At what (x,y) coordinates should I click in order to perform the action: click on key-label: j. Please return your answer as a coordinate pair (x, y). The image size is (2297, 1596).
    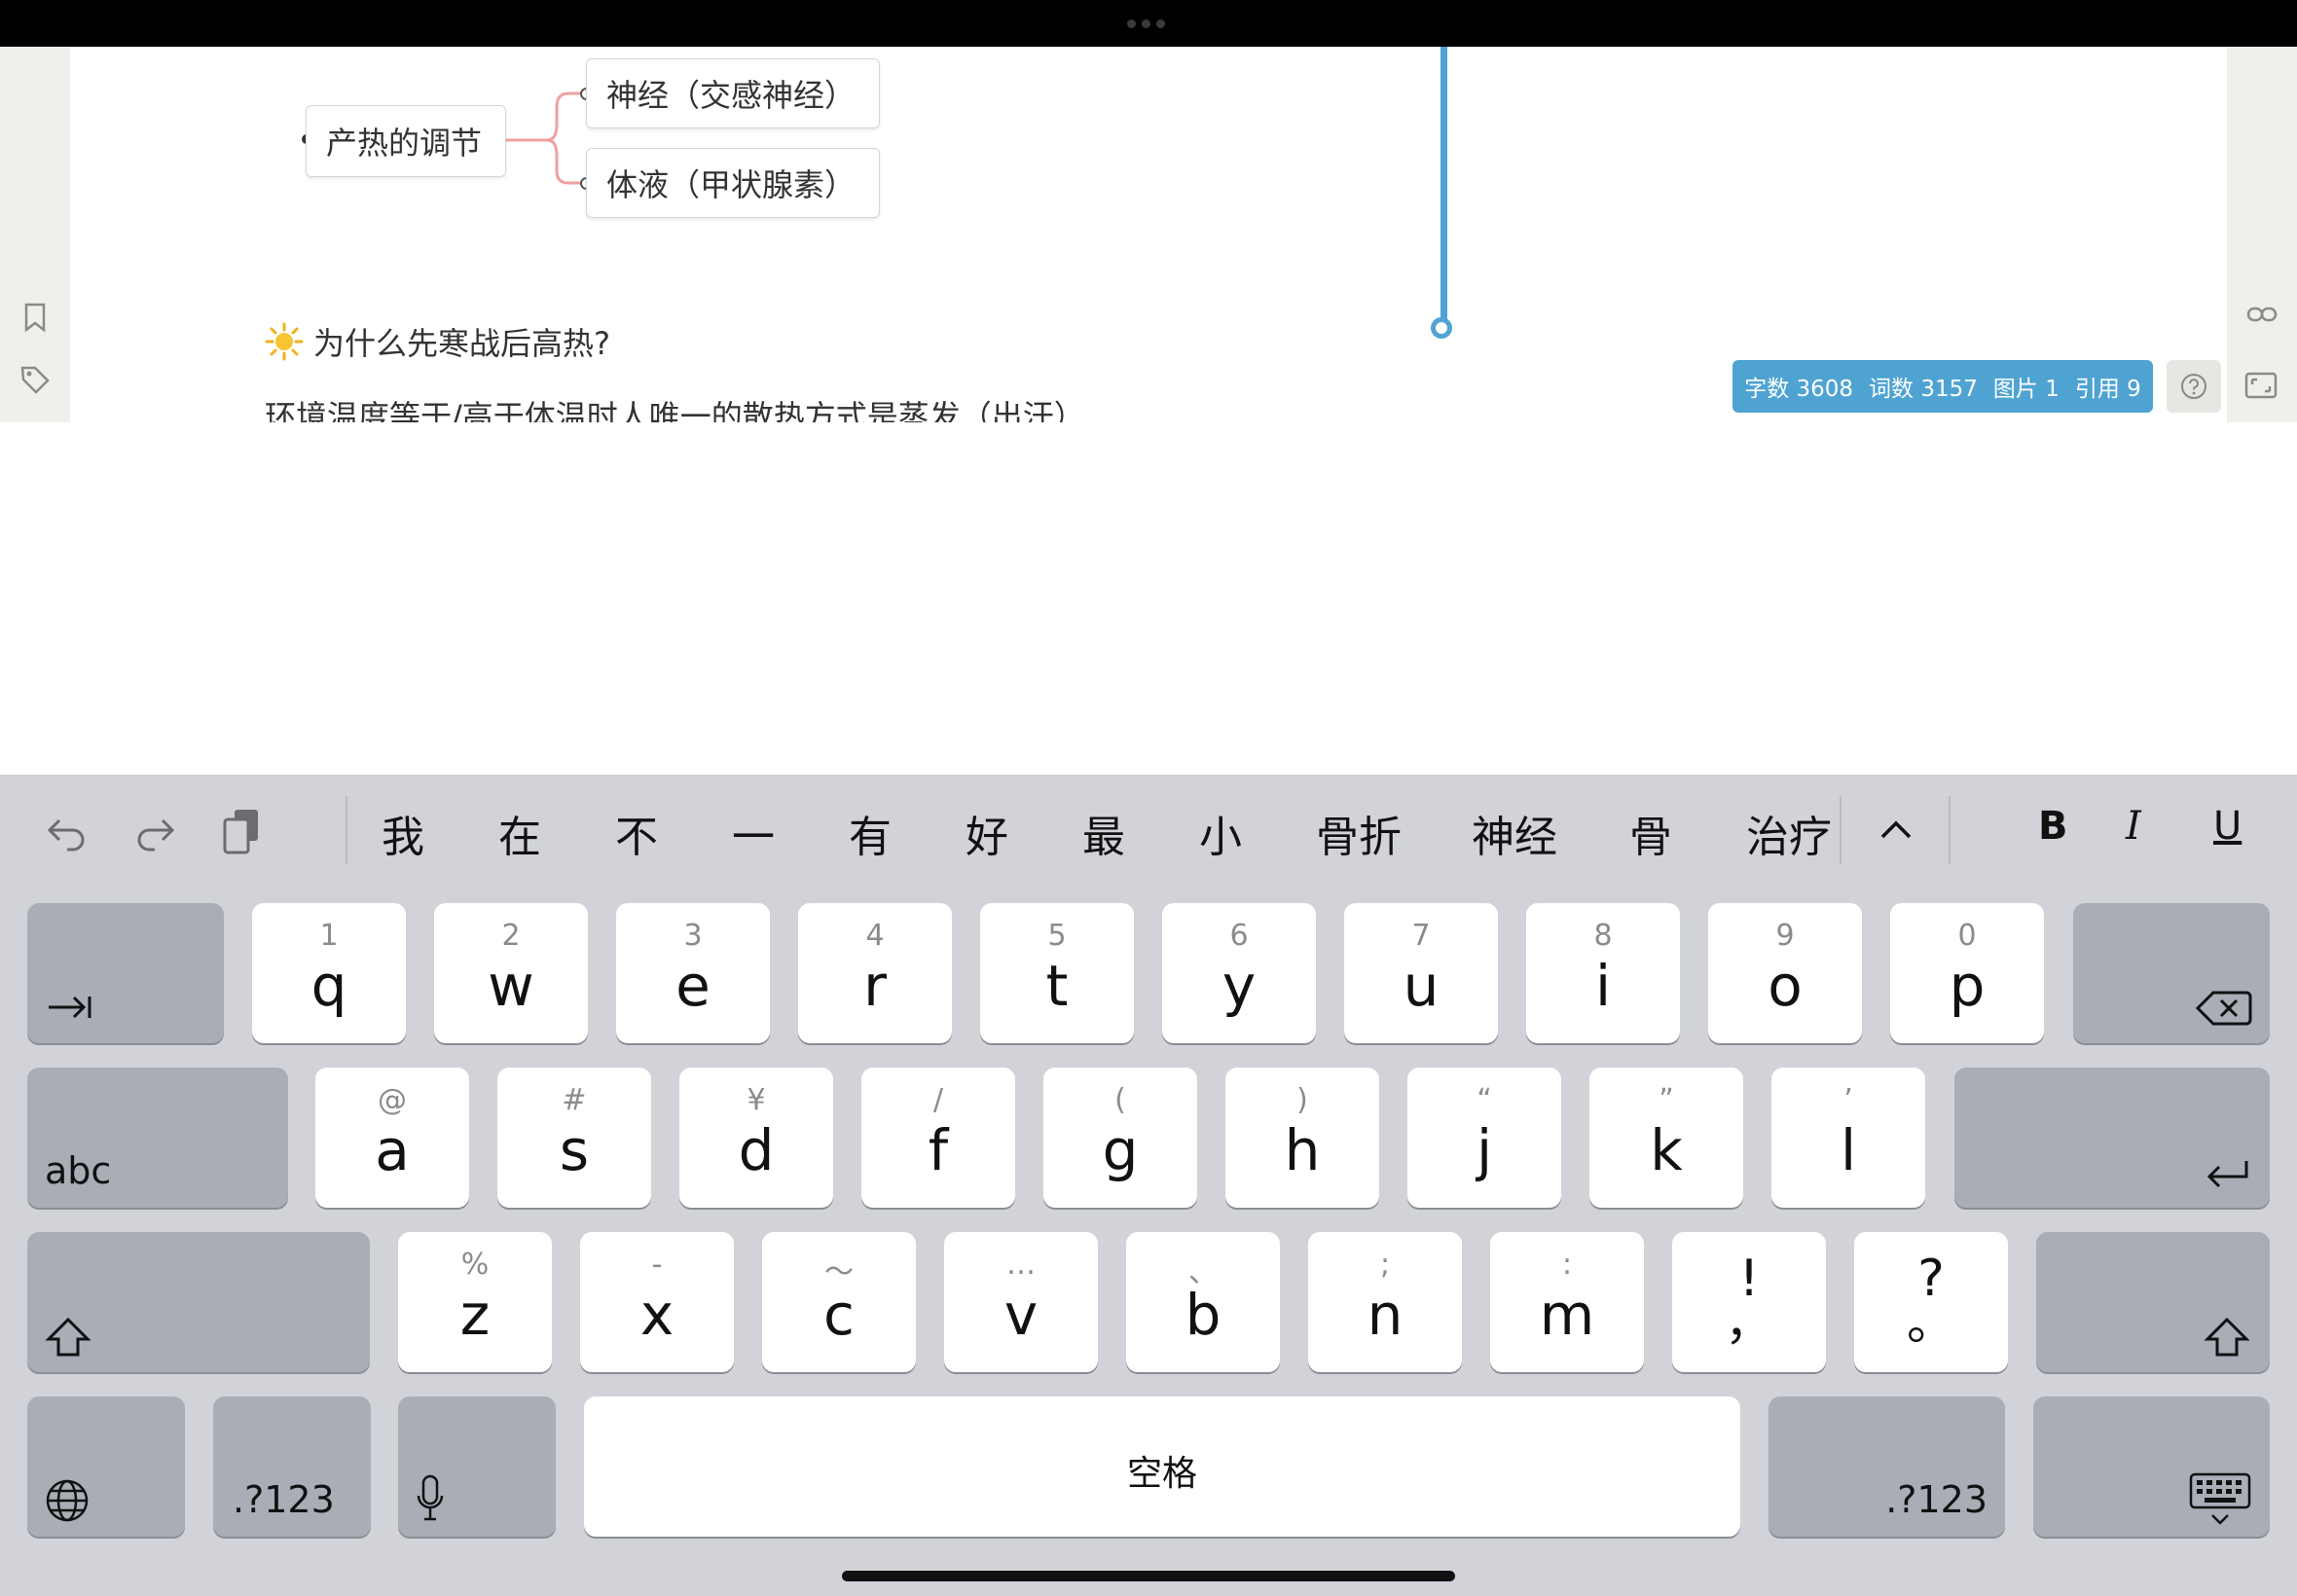
    Looking at the image, I should click on (1485, 1150).